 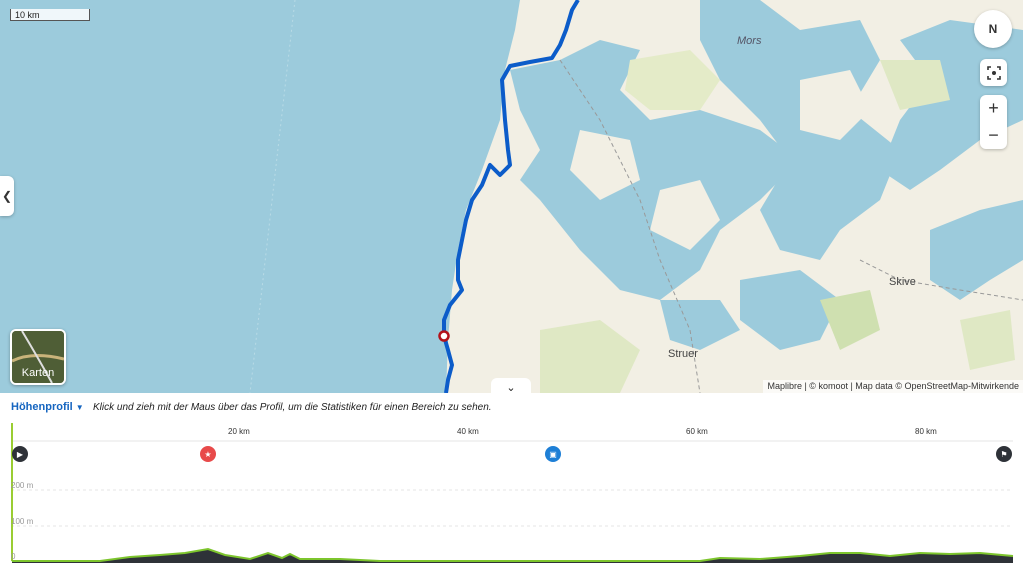 What do you see at coordinates (22, 521) in the screenshot?
I see `y-tick-label: 100 m` at bounding box center [22, 521].